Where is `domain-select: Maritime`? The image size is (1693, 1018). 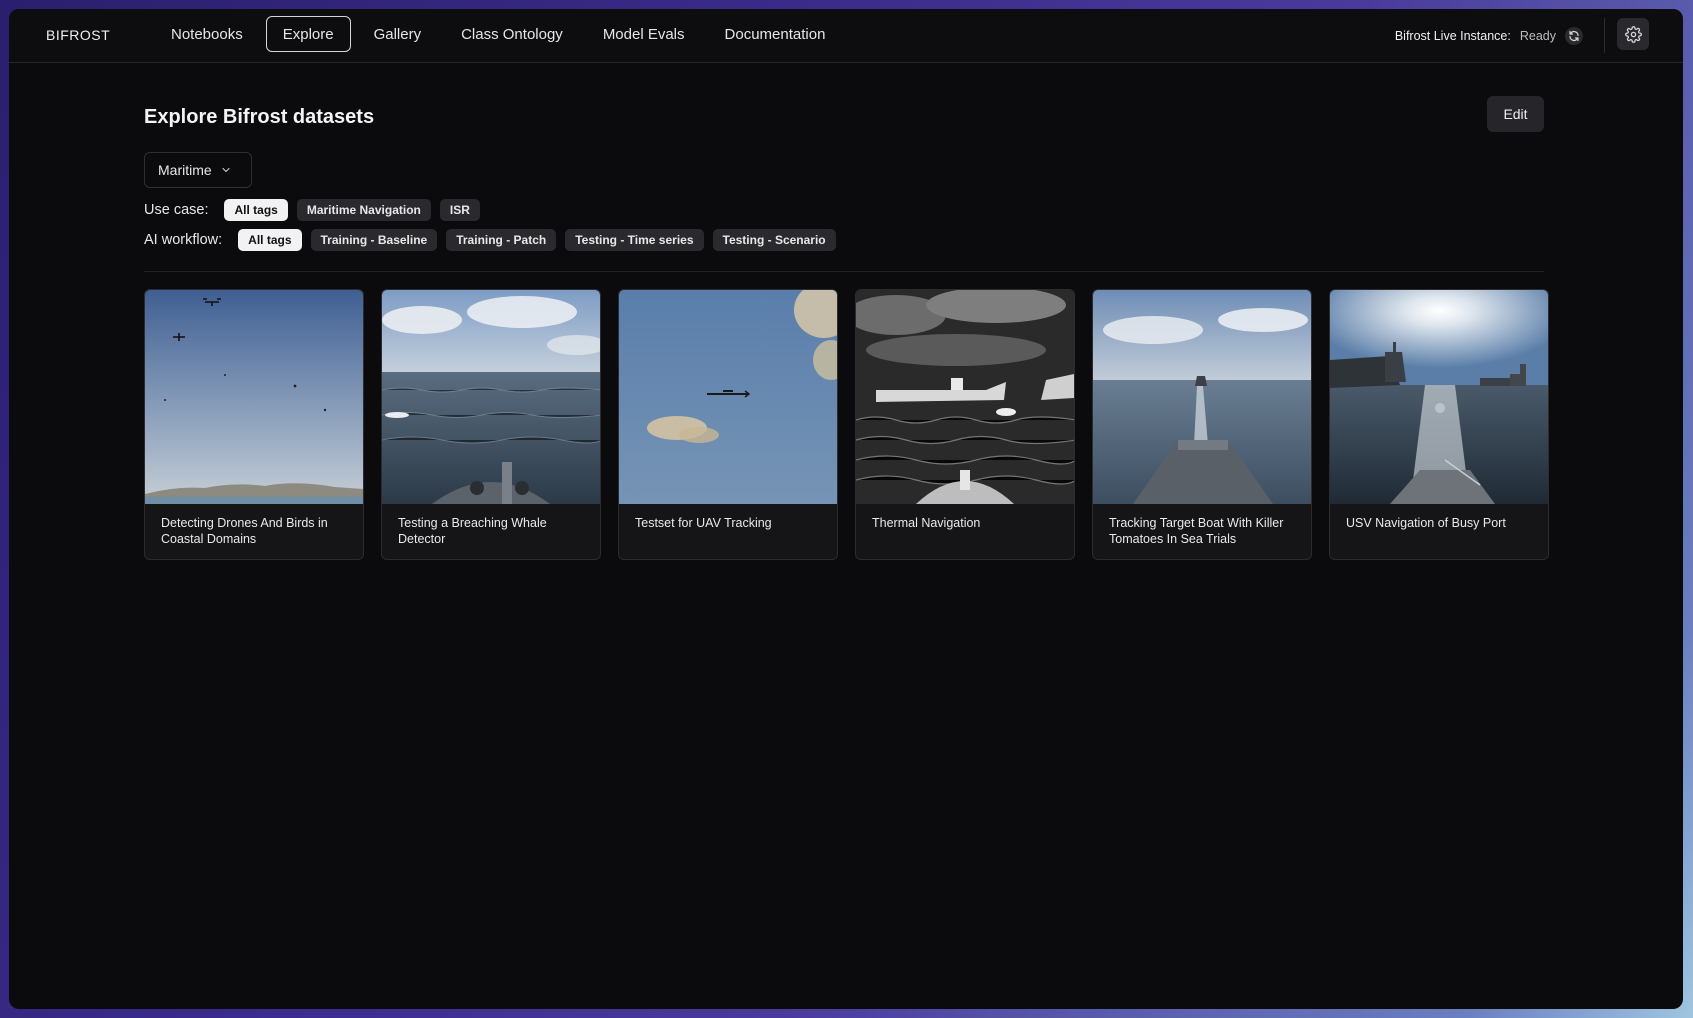 domain-select: Maritime is located at coordinates (198, 170).